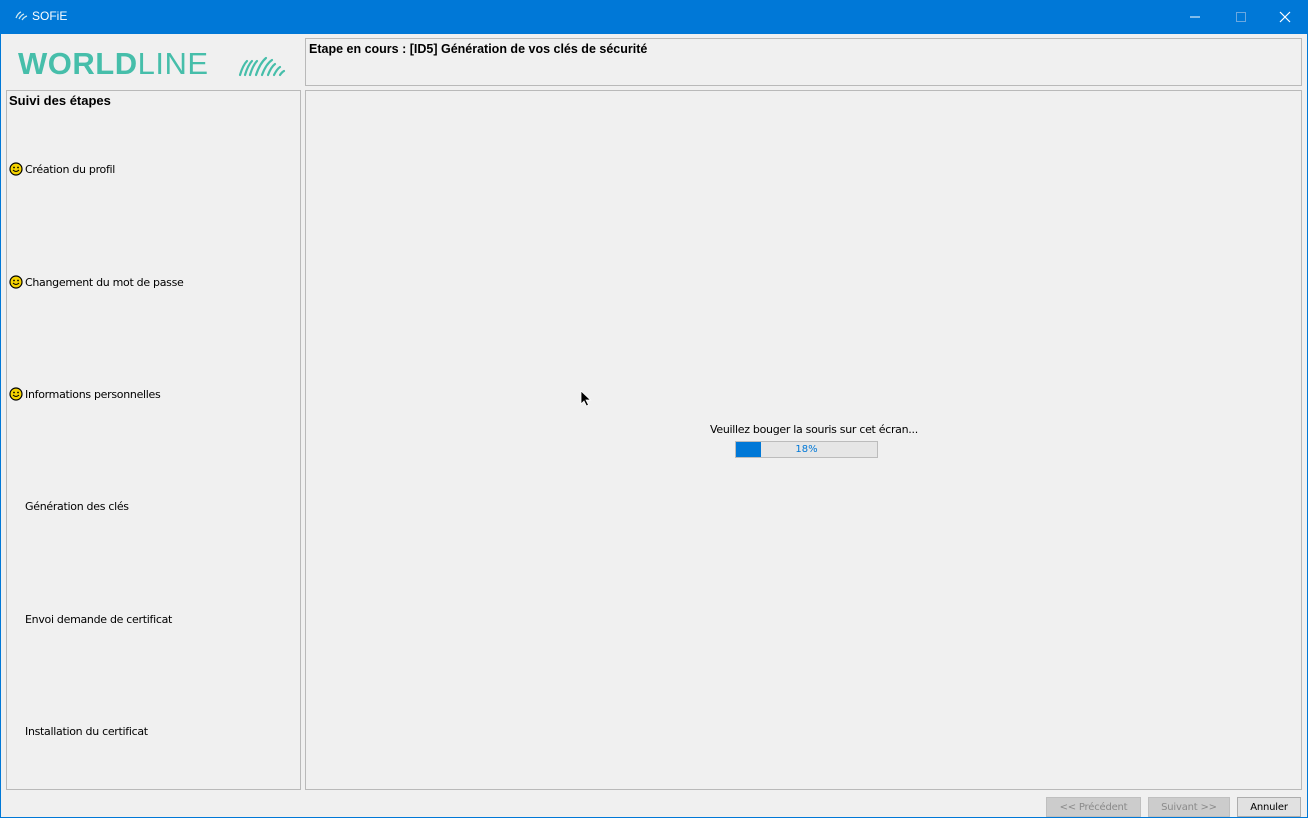  I want to click on maximize-icon, so click(1241, 17).